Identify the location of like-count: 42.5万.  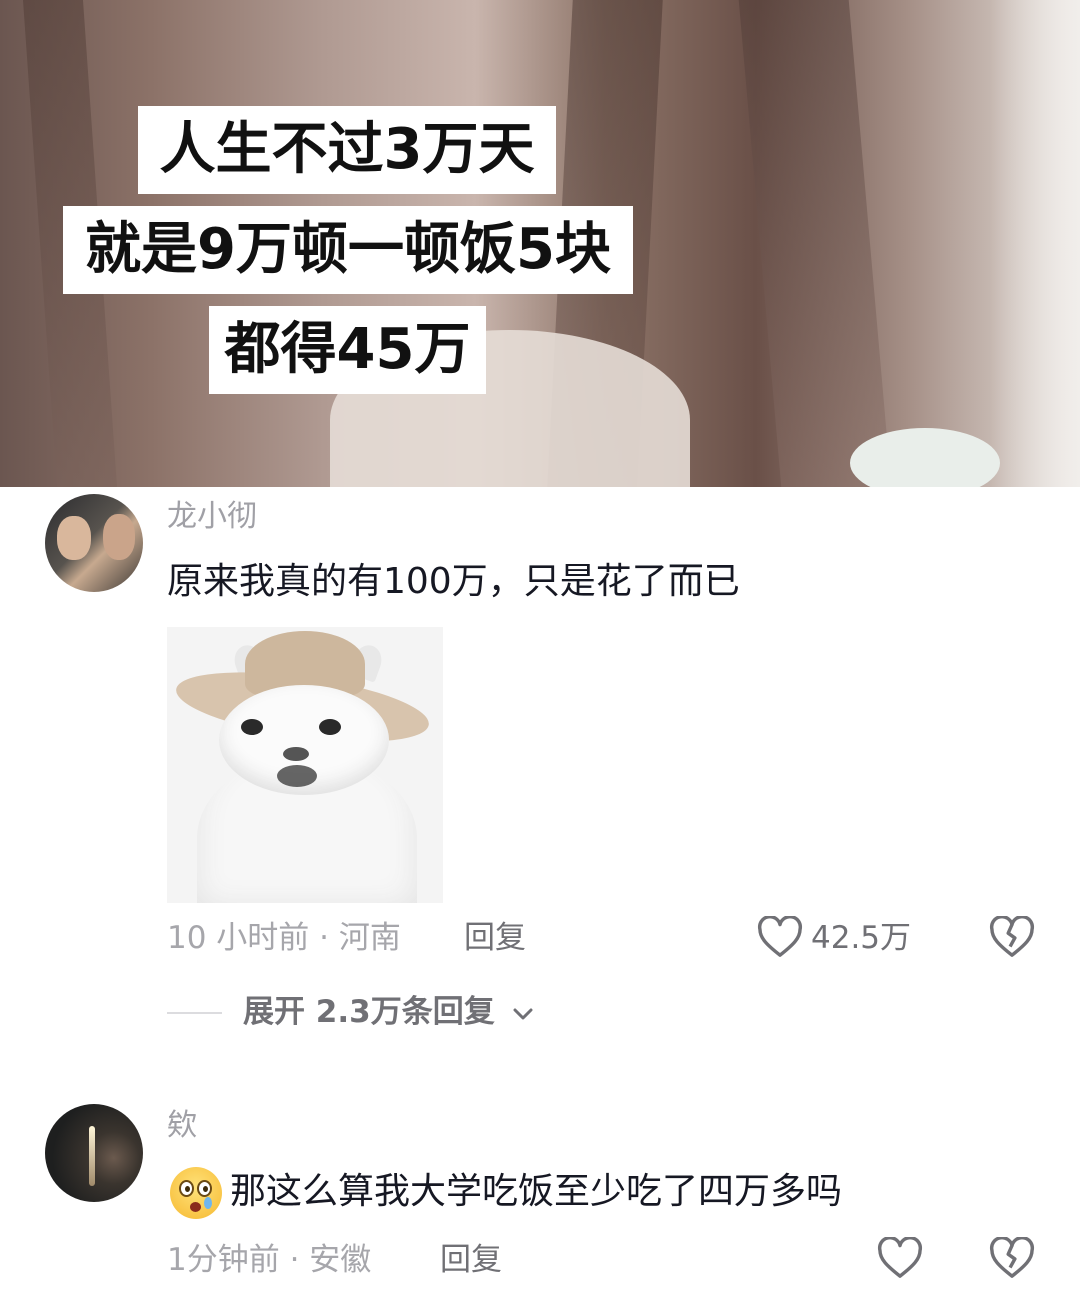
(861, 938).